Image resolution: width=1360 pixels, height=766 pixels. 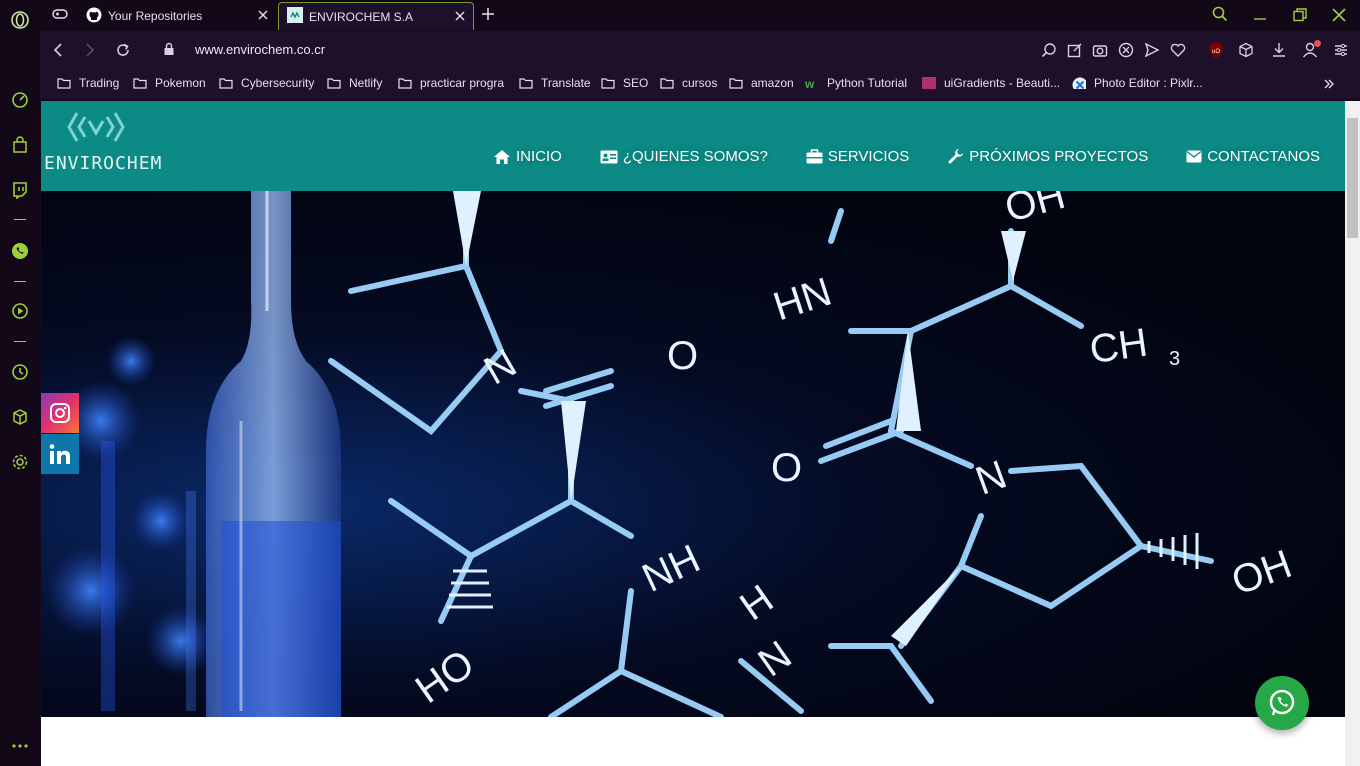 I want to click on twitch-icon, so click(x=20, y=190).